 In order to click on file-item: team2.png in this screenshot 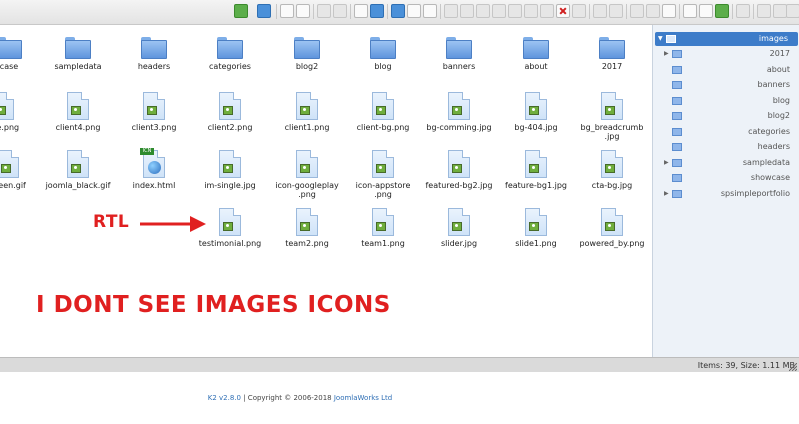, I will do `click(307, 228)`.